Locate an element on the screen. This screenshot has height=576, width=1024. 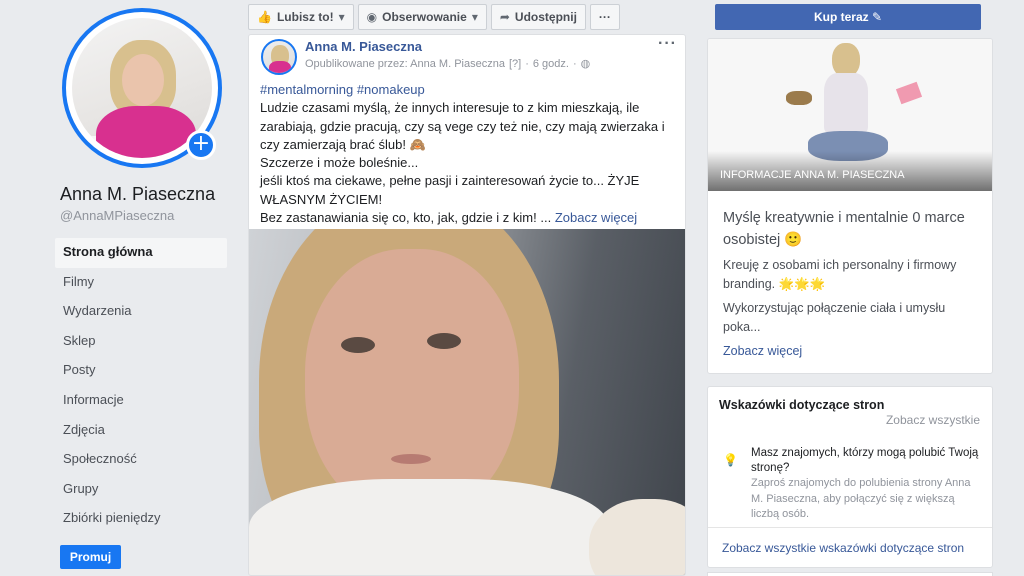
add-photo-icon: + is located at coordinates (201, 145).